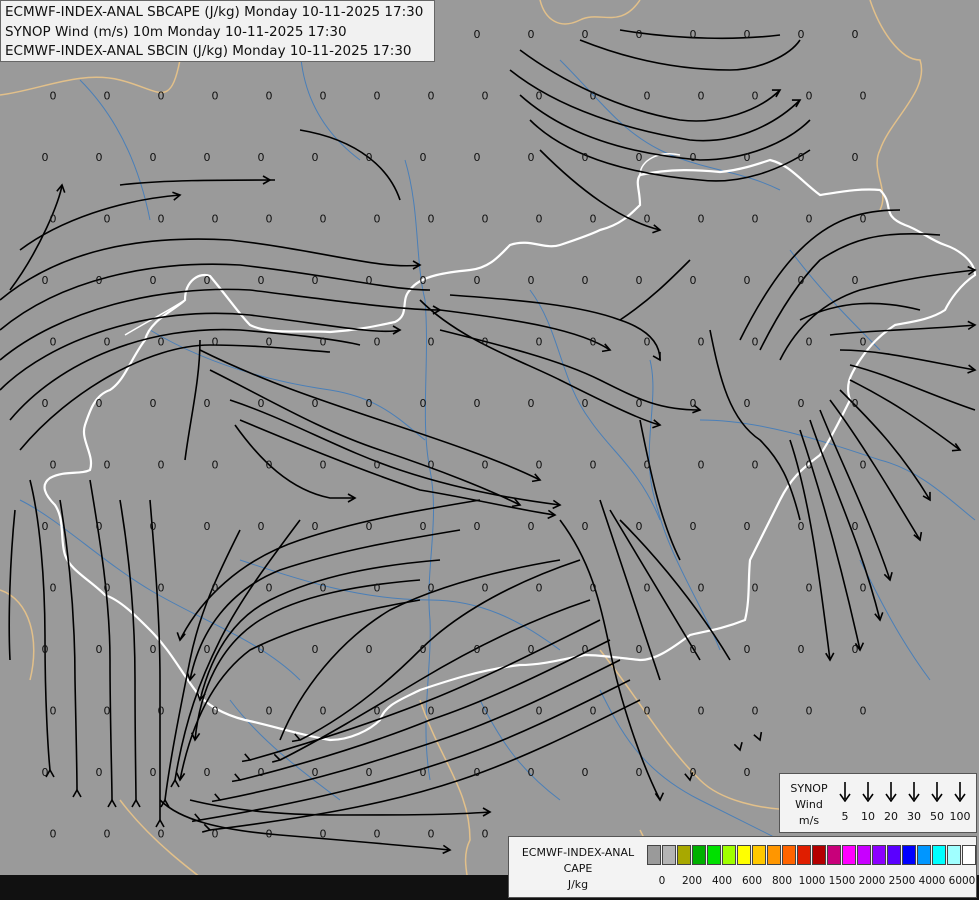  I want to click on wind-legend-value: 20, so click(891, 816).